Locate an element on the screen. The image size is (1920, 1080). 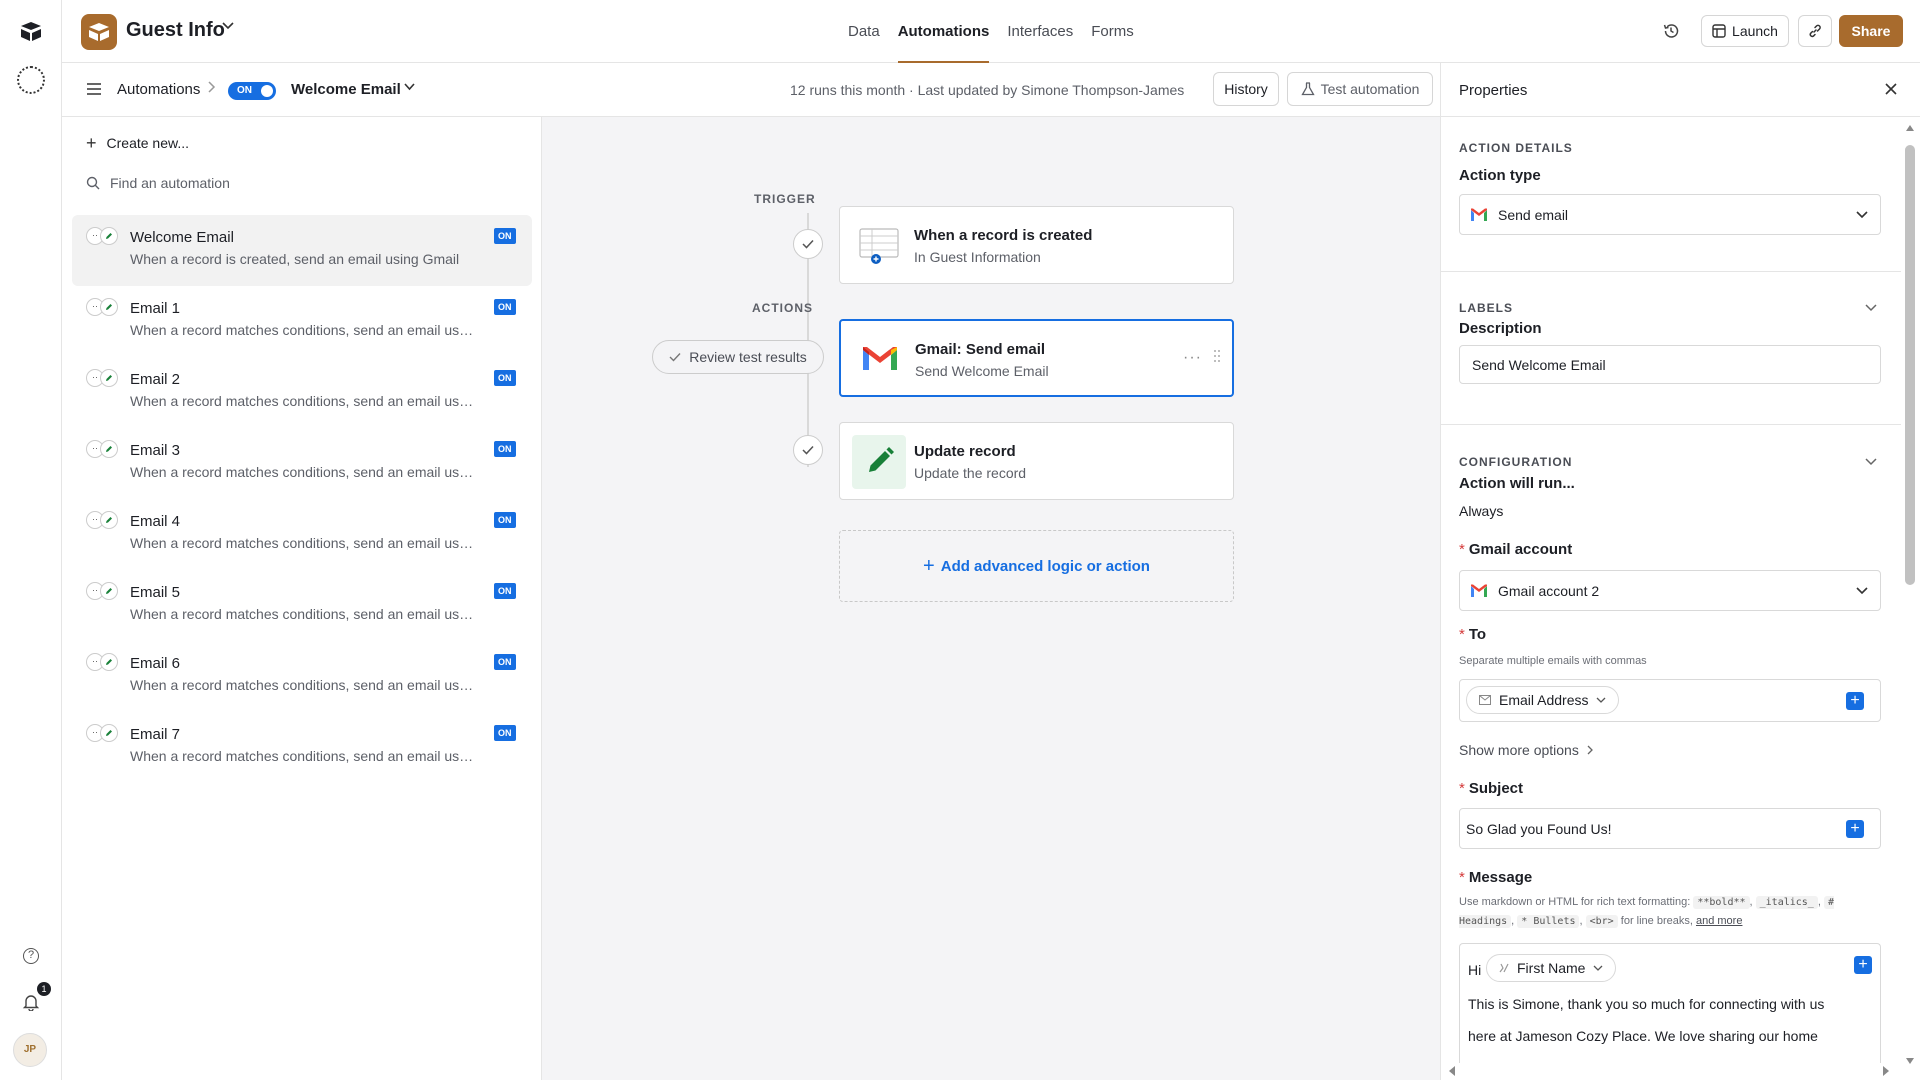
tab-forms: Forms is located at coordinates (1112, 31).